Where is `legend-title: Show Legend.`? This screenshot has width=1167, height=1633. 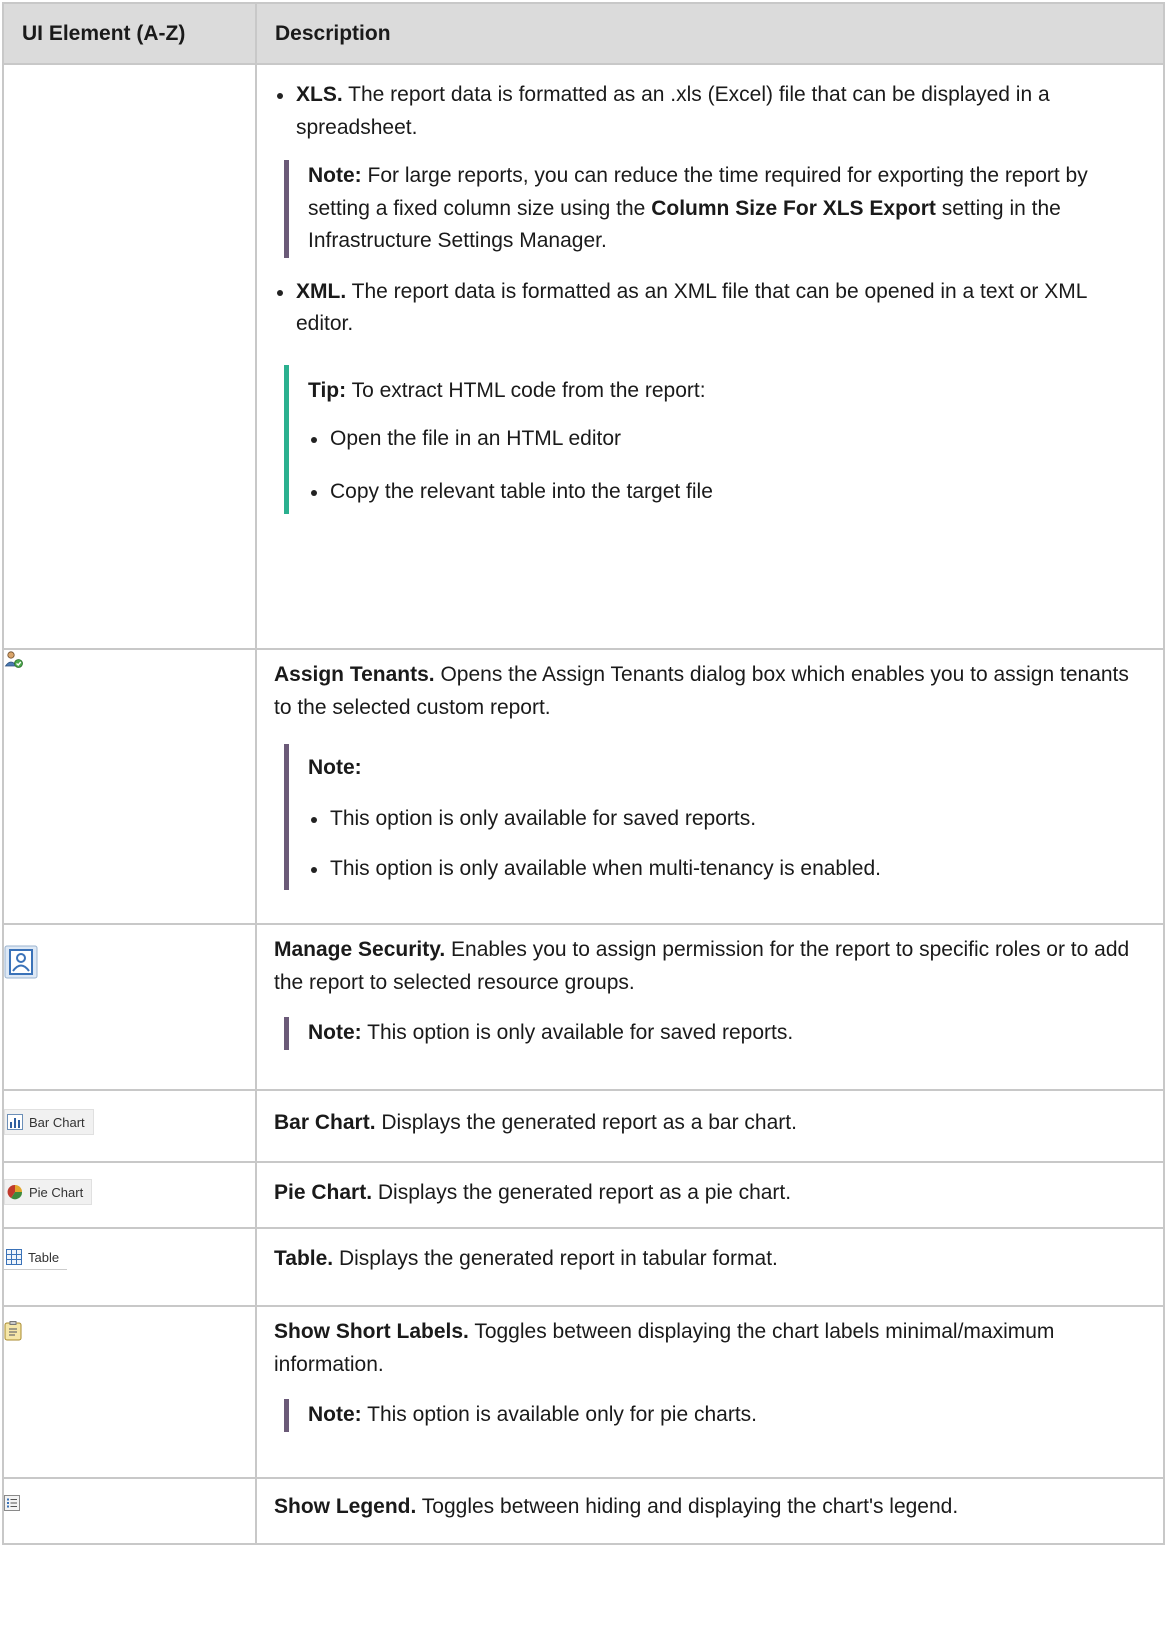
legend-title: Show Legend. is located at coordinates (345, 1506).